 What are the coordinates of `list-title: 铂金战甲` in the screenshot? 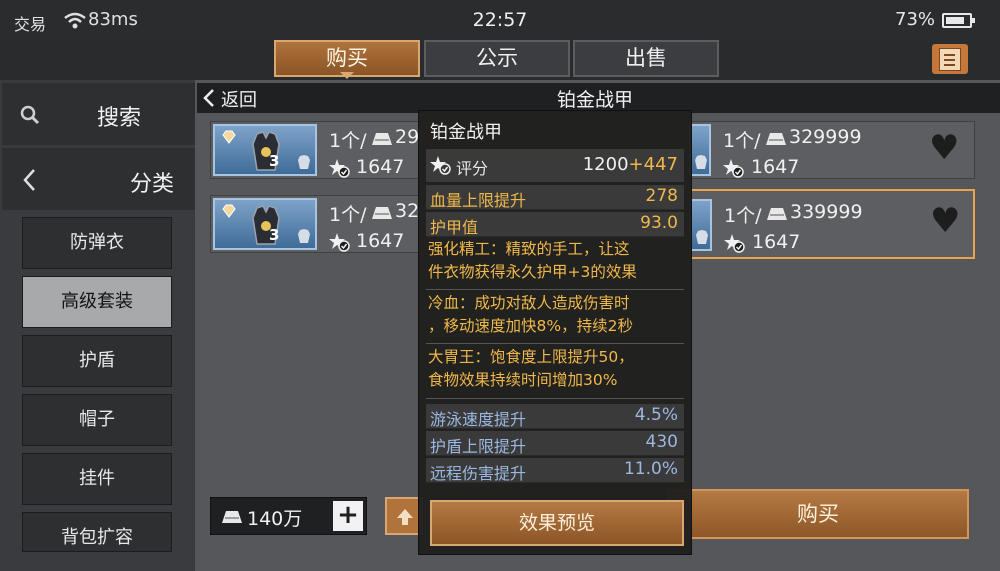 It's located at (594, 100).